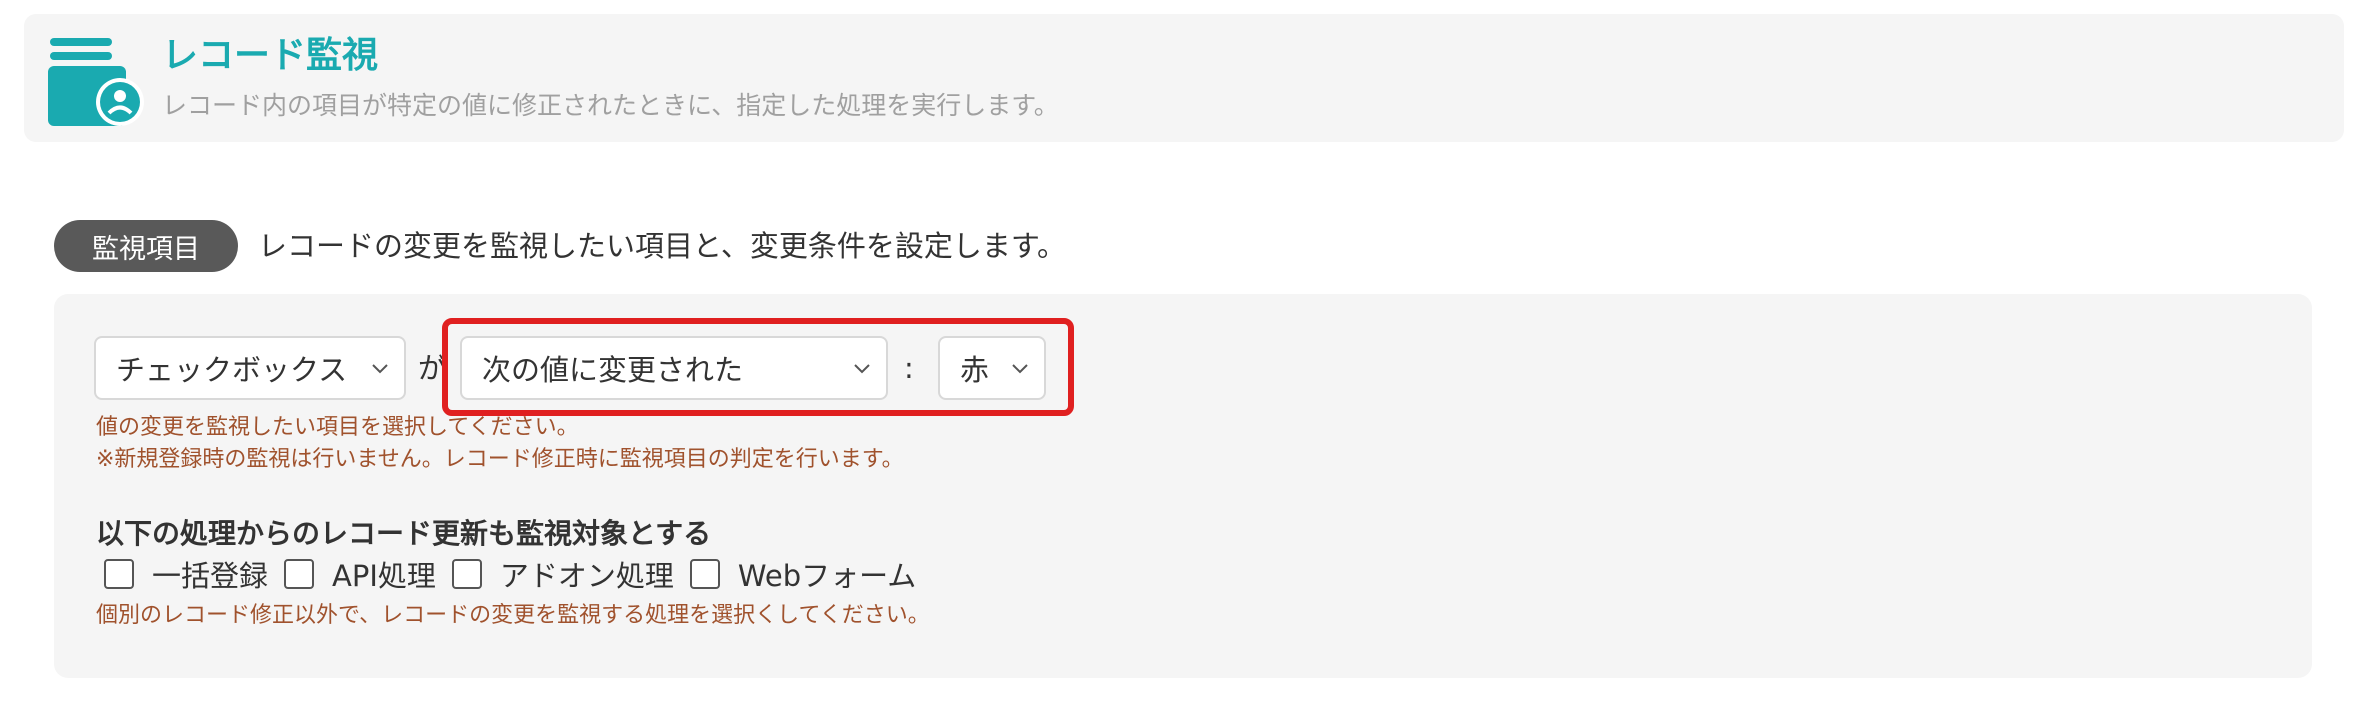  What do you see at coordinates (586, 576) in the screenshot?
I see `checkbox-label: アドオン処理` at bounding box center [586, 576].